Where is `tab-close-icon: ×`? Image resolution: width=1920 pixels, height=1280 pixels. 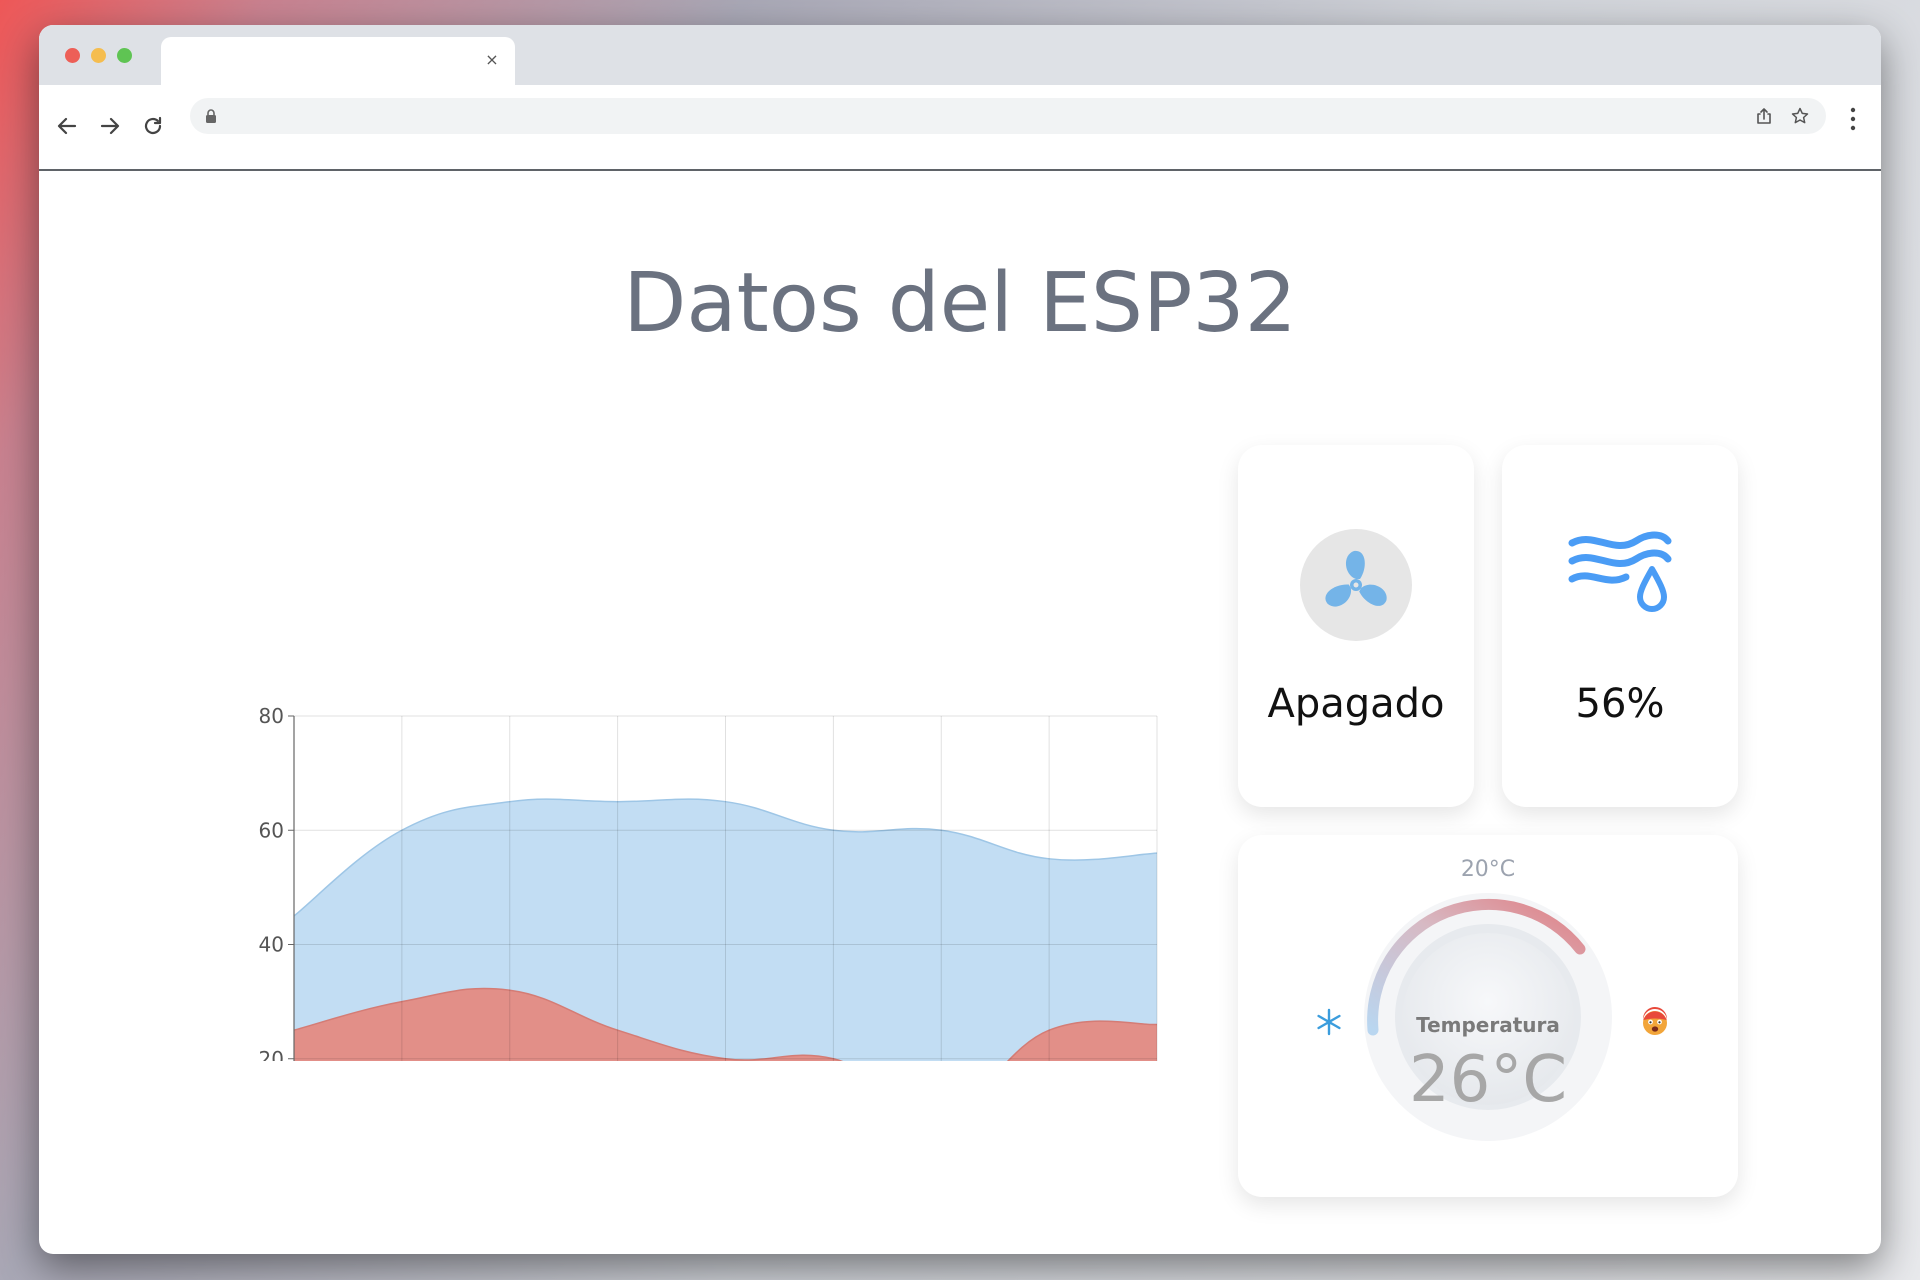 tab-close-icon: × is located at coordinates (492, 60).